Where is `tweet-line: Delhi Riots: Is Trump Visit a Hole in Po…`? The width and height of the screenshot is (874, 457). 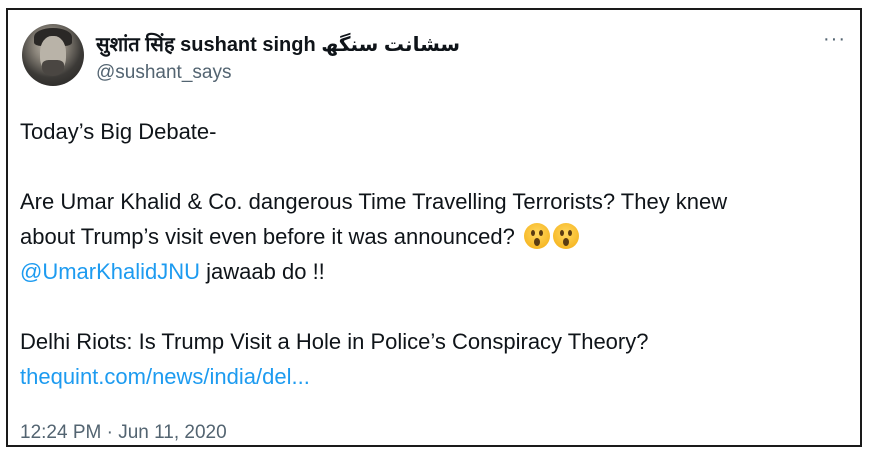 tweet-line: Delhi Riots: Is Trump Visit a Hole in Po… is located at coordinates (334, 341).